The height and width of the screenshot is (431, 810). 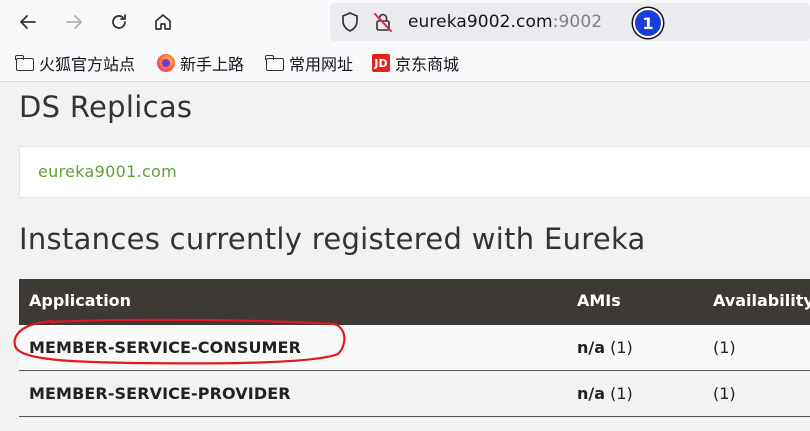 What do you see at coordinates (160, 393) in the screenshot?
I see `application-name: MEMBER-SERVICE-PROVIDER` at bounding box center [160, 393].